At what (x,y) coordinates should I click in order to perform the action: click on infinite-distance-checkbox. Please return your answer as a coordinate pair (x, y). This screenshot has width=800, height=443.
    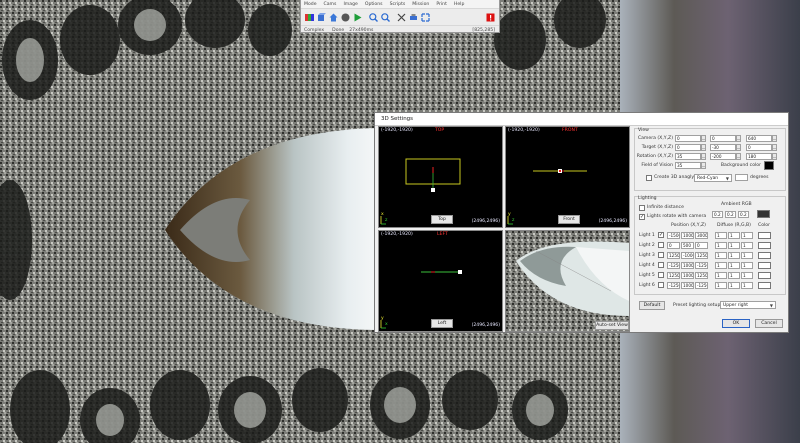
    Looking at the image, I should click on (642, 208).